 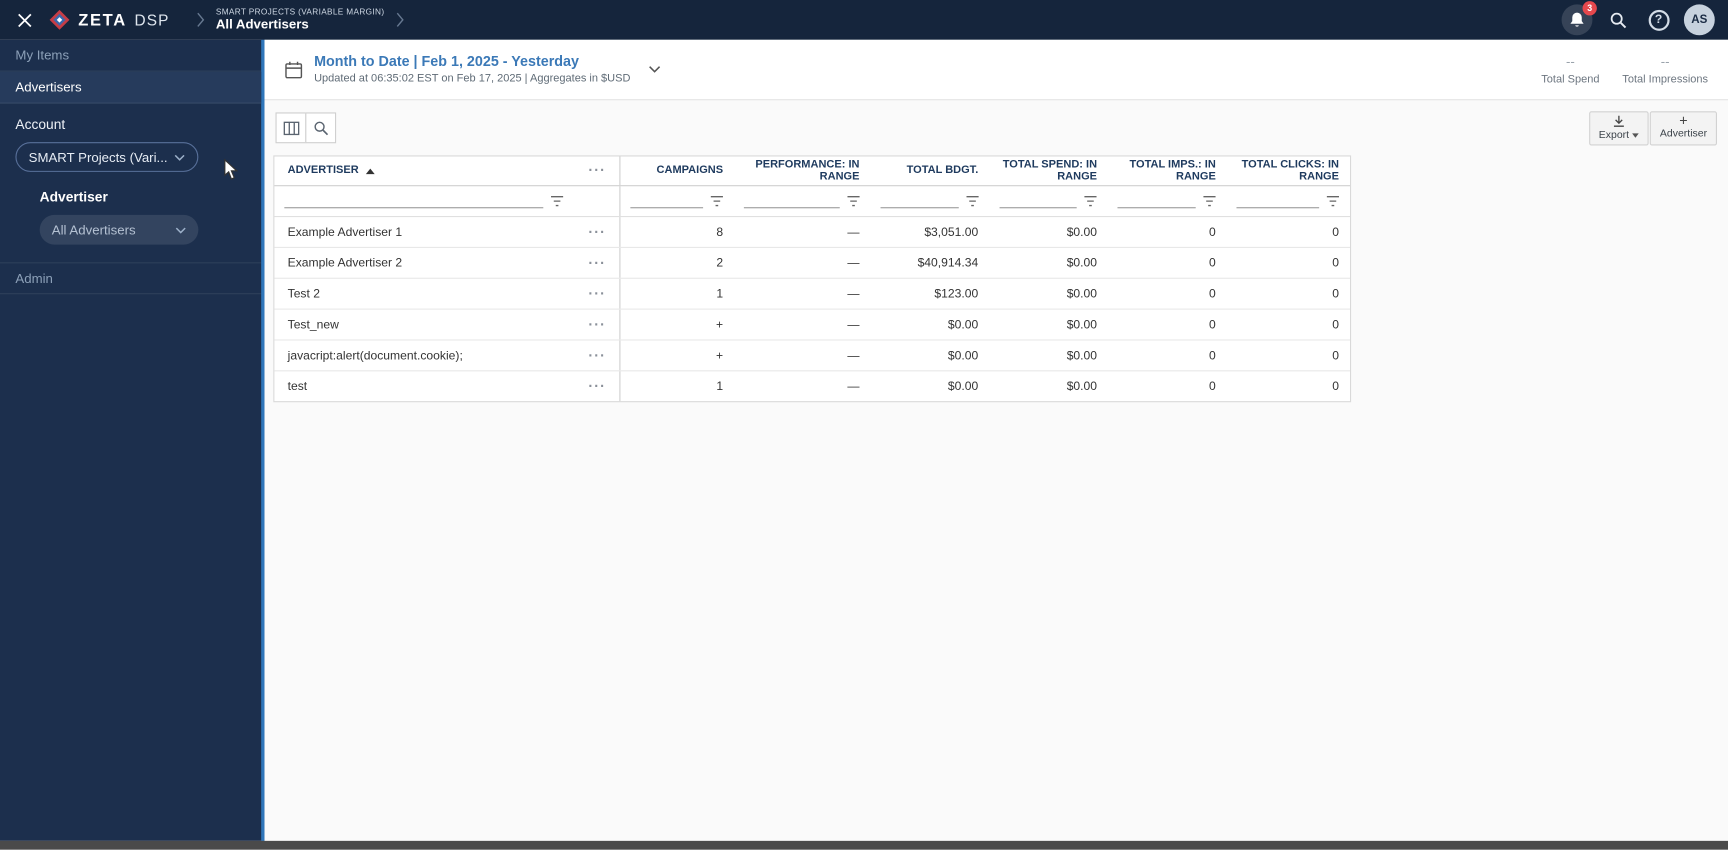 I want to click on column-header-advertiser: ADVERTISER, so click(x=424, y=170).